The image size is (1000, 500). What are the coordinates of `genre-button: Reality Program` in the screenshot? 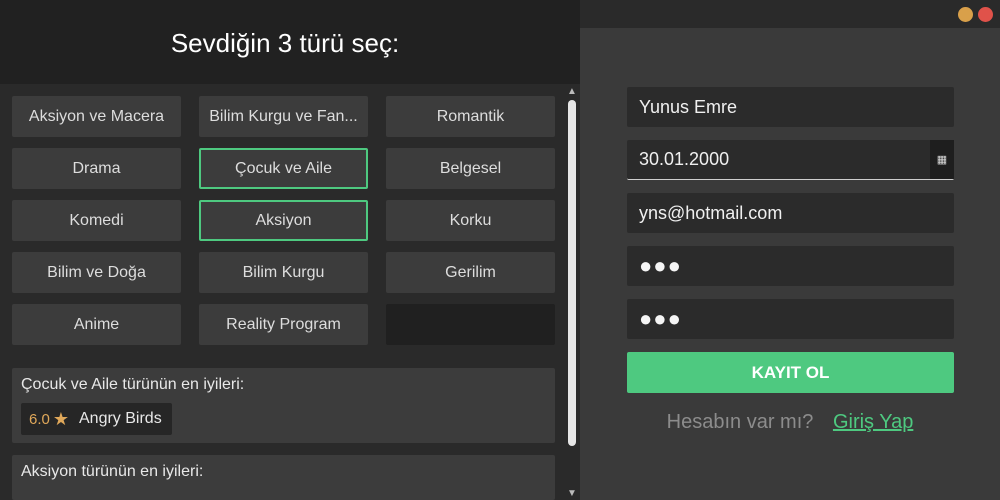 It's located at (283, 324).